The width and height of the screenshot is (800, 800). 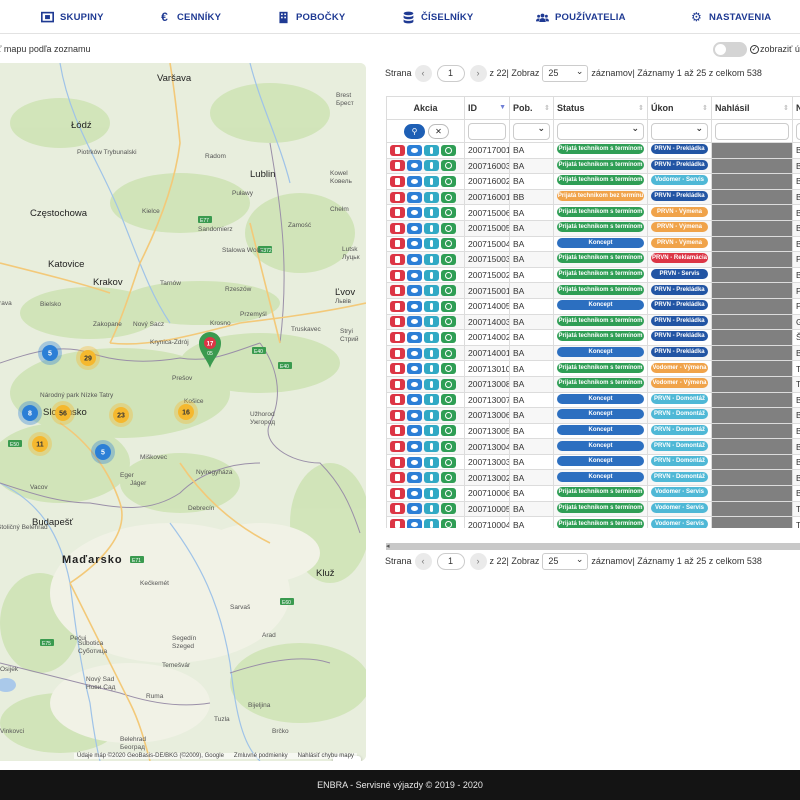 What do you see at coordinates (798, 131) in the screenshot?
I see `n-filter-input` at bounding box center [798, 131].